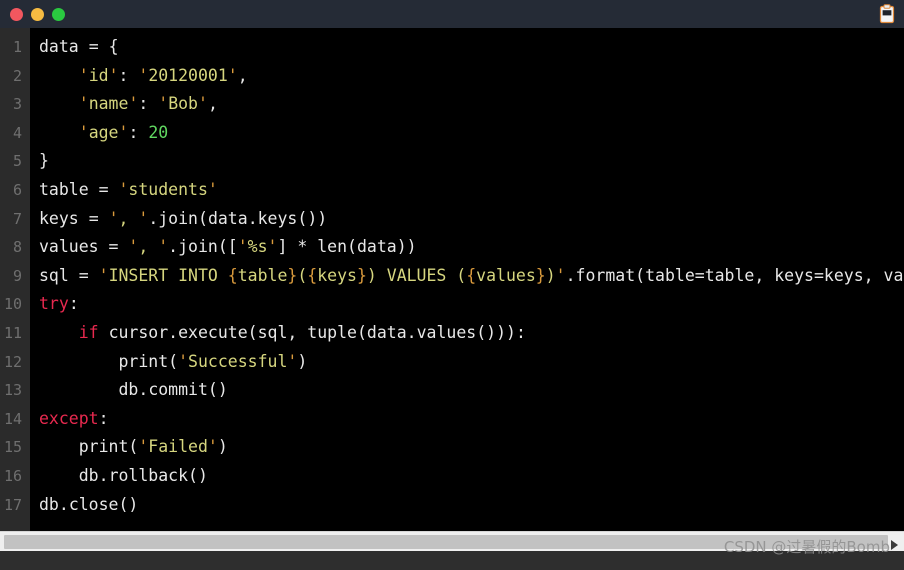 Image resolution: width=904 pixels, height=570 pixels. Describe the element at coordinates (173, 390) in the screenshot. I see `code-line: db.commit()` at that location.